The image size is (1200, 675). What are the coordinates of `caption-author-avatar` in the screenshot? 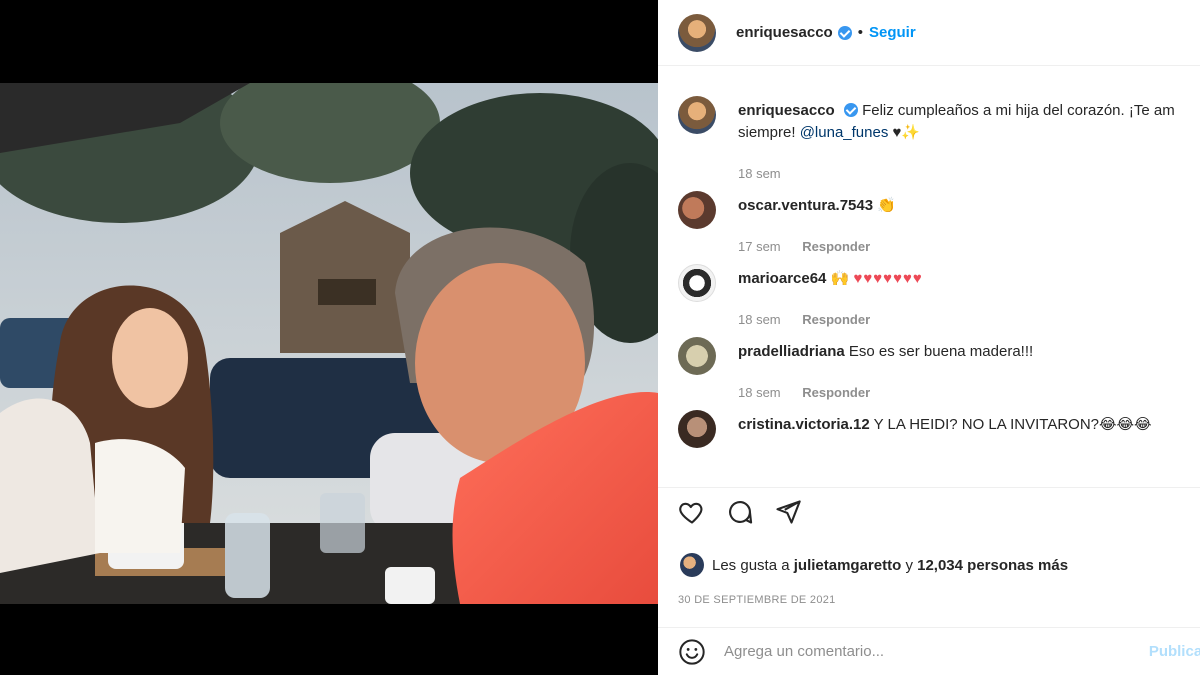 It's located at (697, 115).